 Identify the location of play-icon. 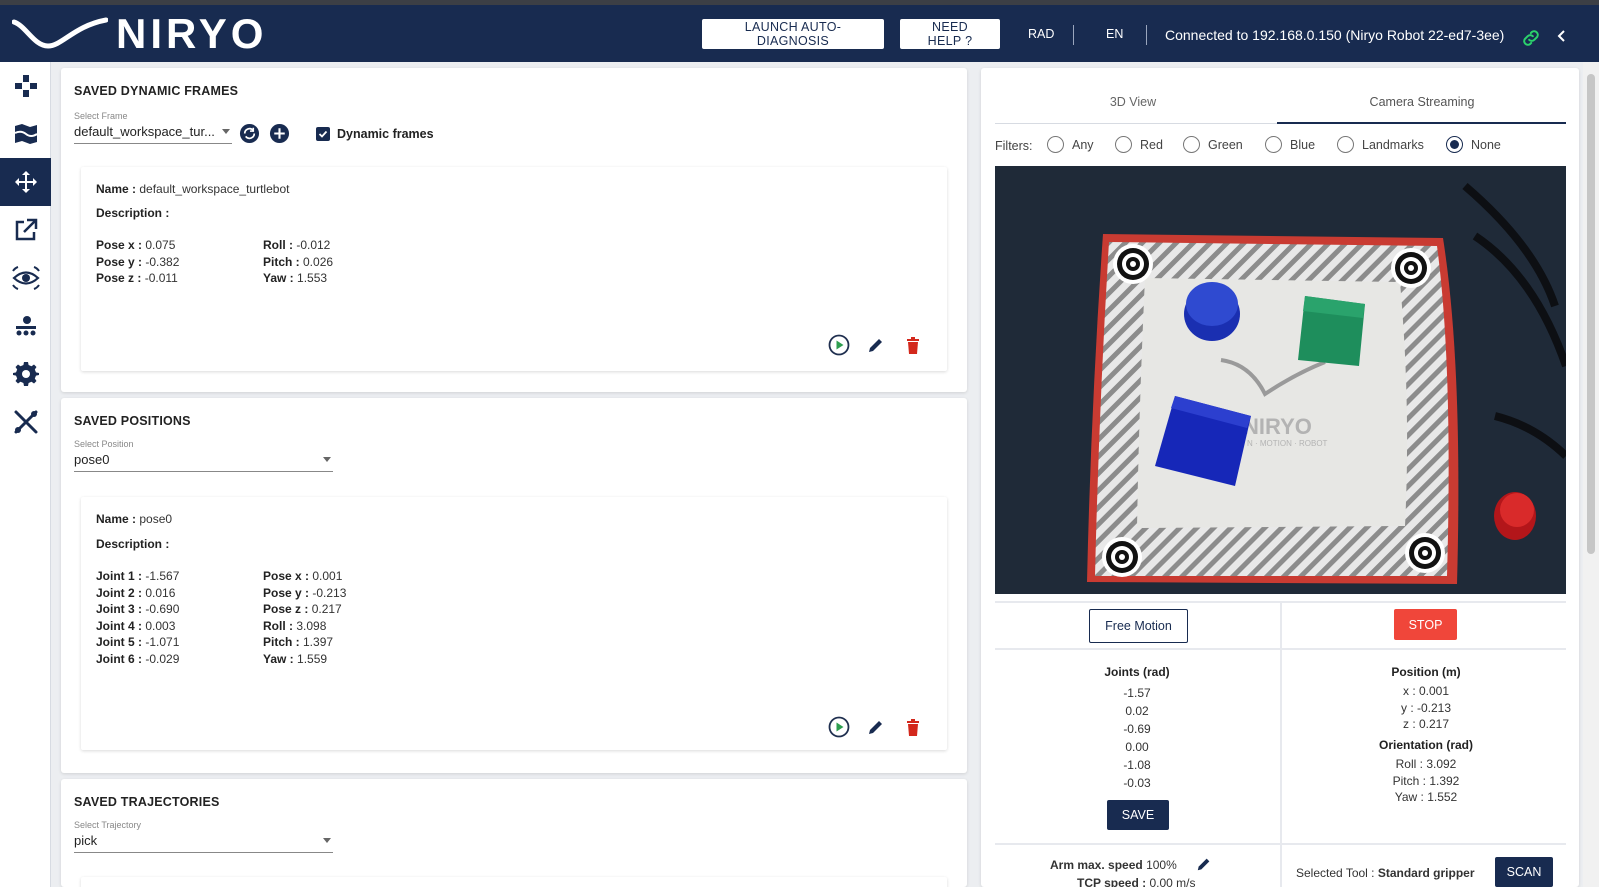
(839, 345).